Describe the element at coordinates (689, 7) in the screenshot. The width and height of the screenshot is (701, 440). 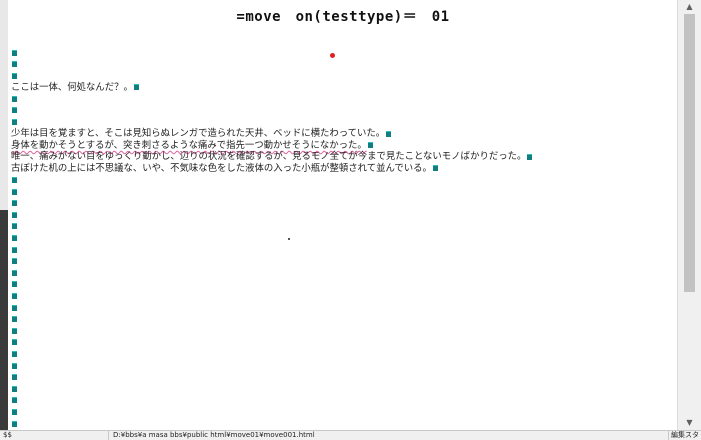
I see `scroll-up-arrow-icon: ▲` at that location.